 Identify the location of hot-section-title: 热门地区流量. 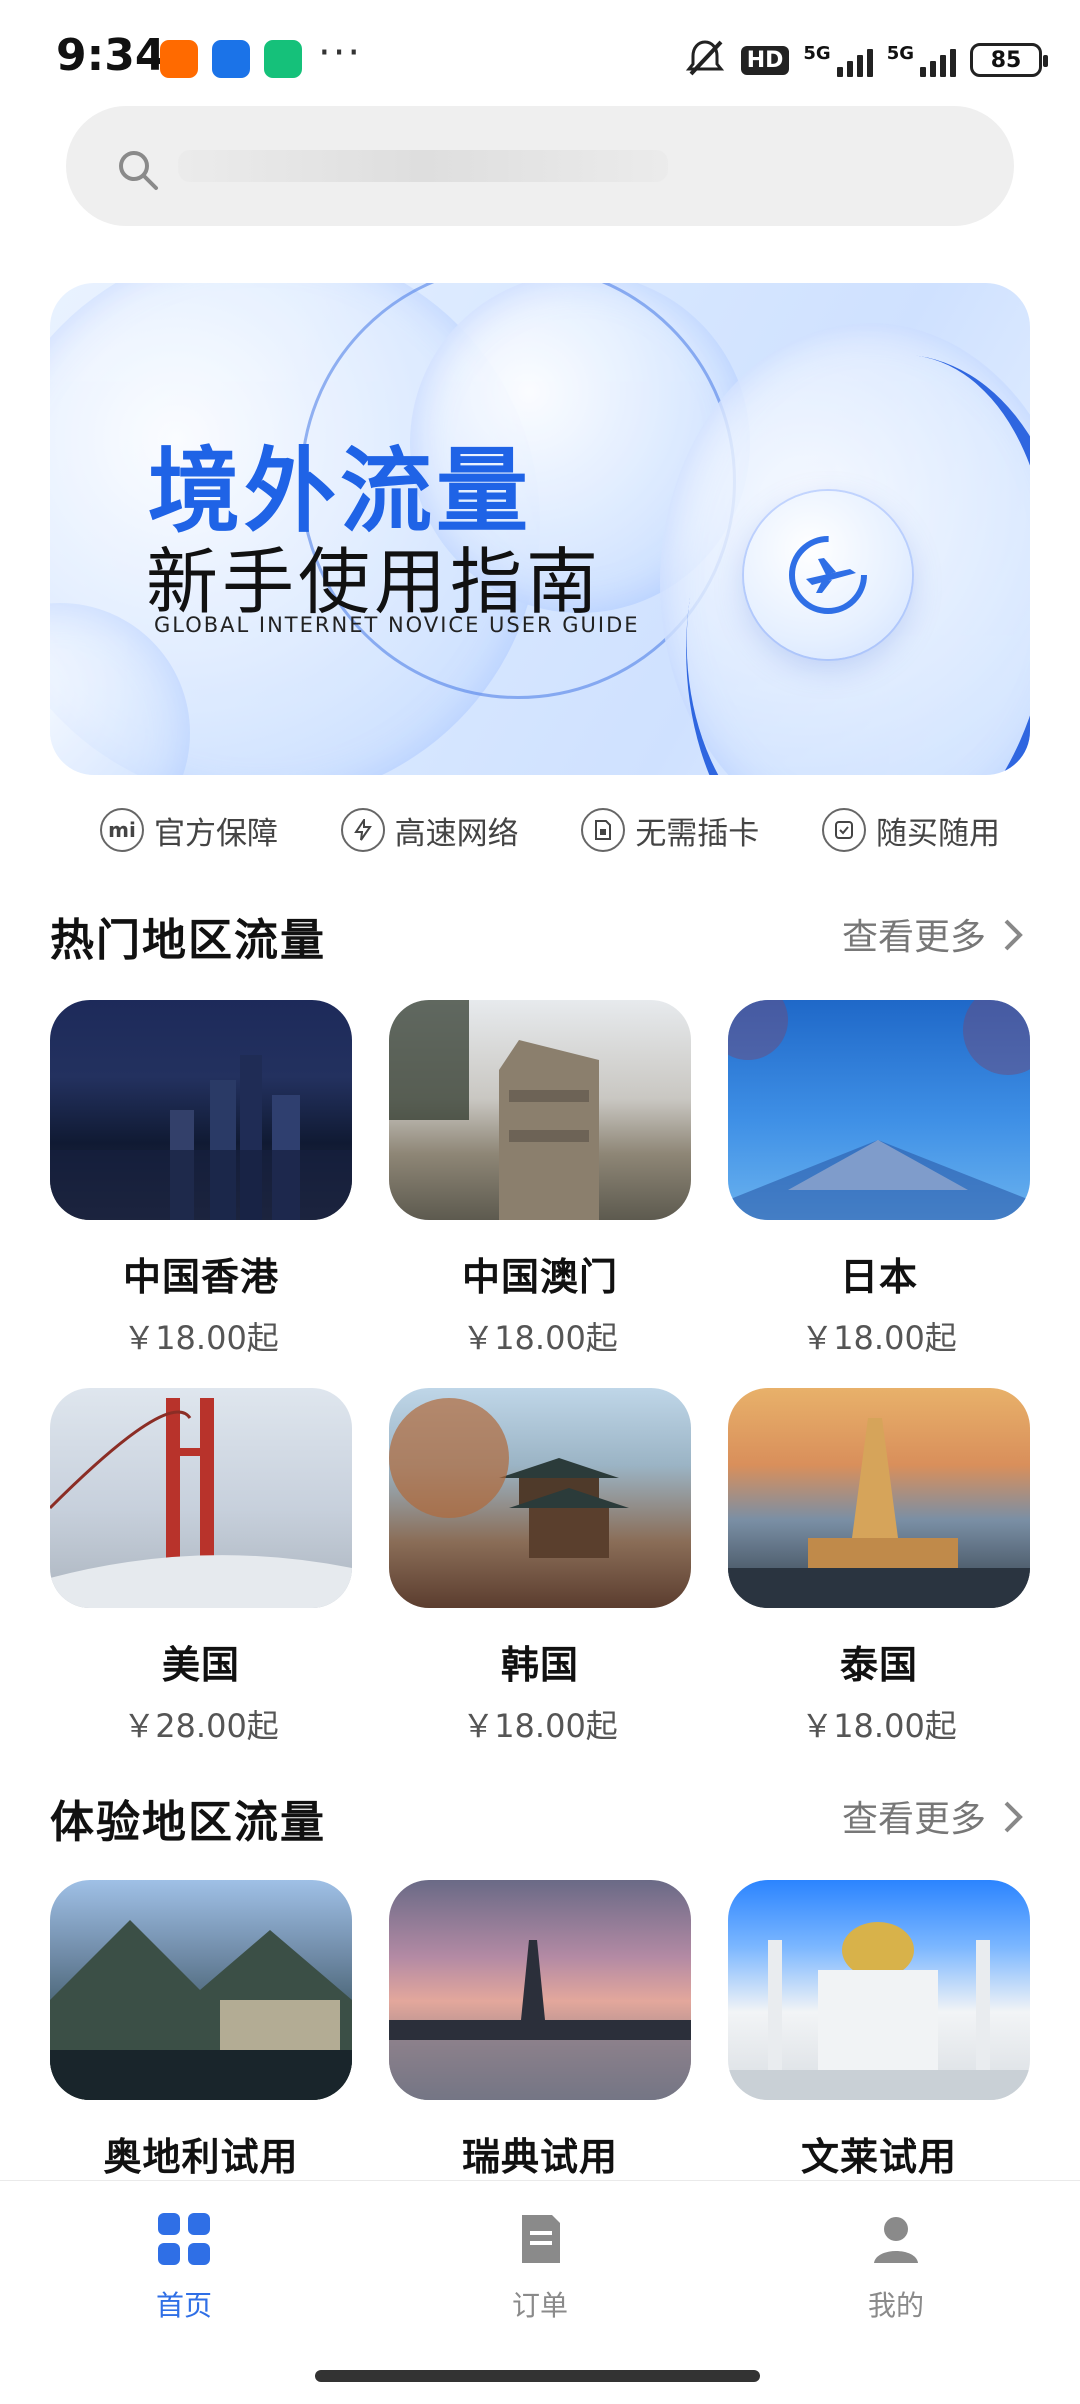
(188, 940).